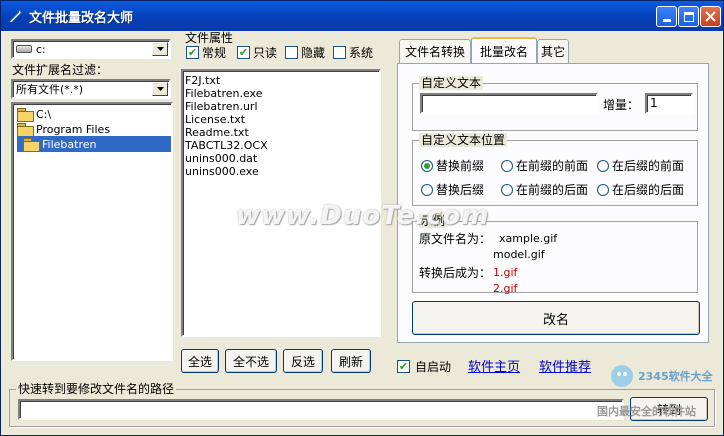 Image resolution: width=724 pixels, height=436 pixels. I want to click on after-suffix-radio: 在后缀的后面, so click(640, 189).